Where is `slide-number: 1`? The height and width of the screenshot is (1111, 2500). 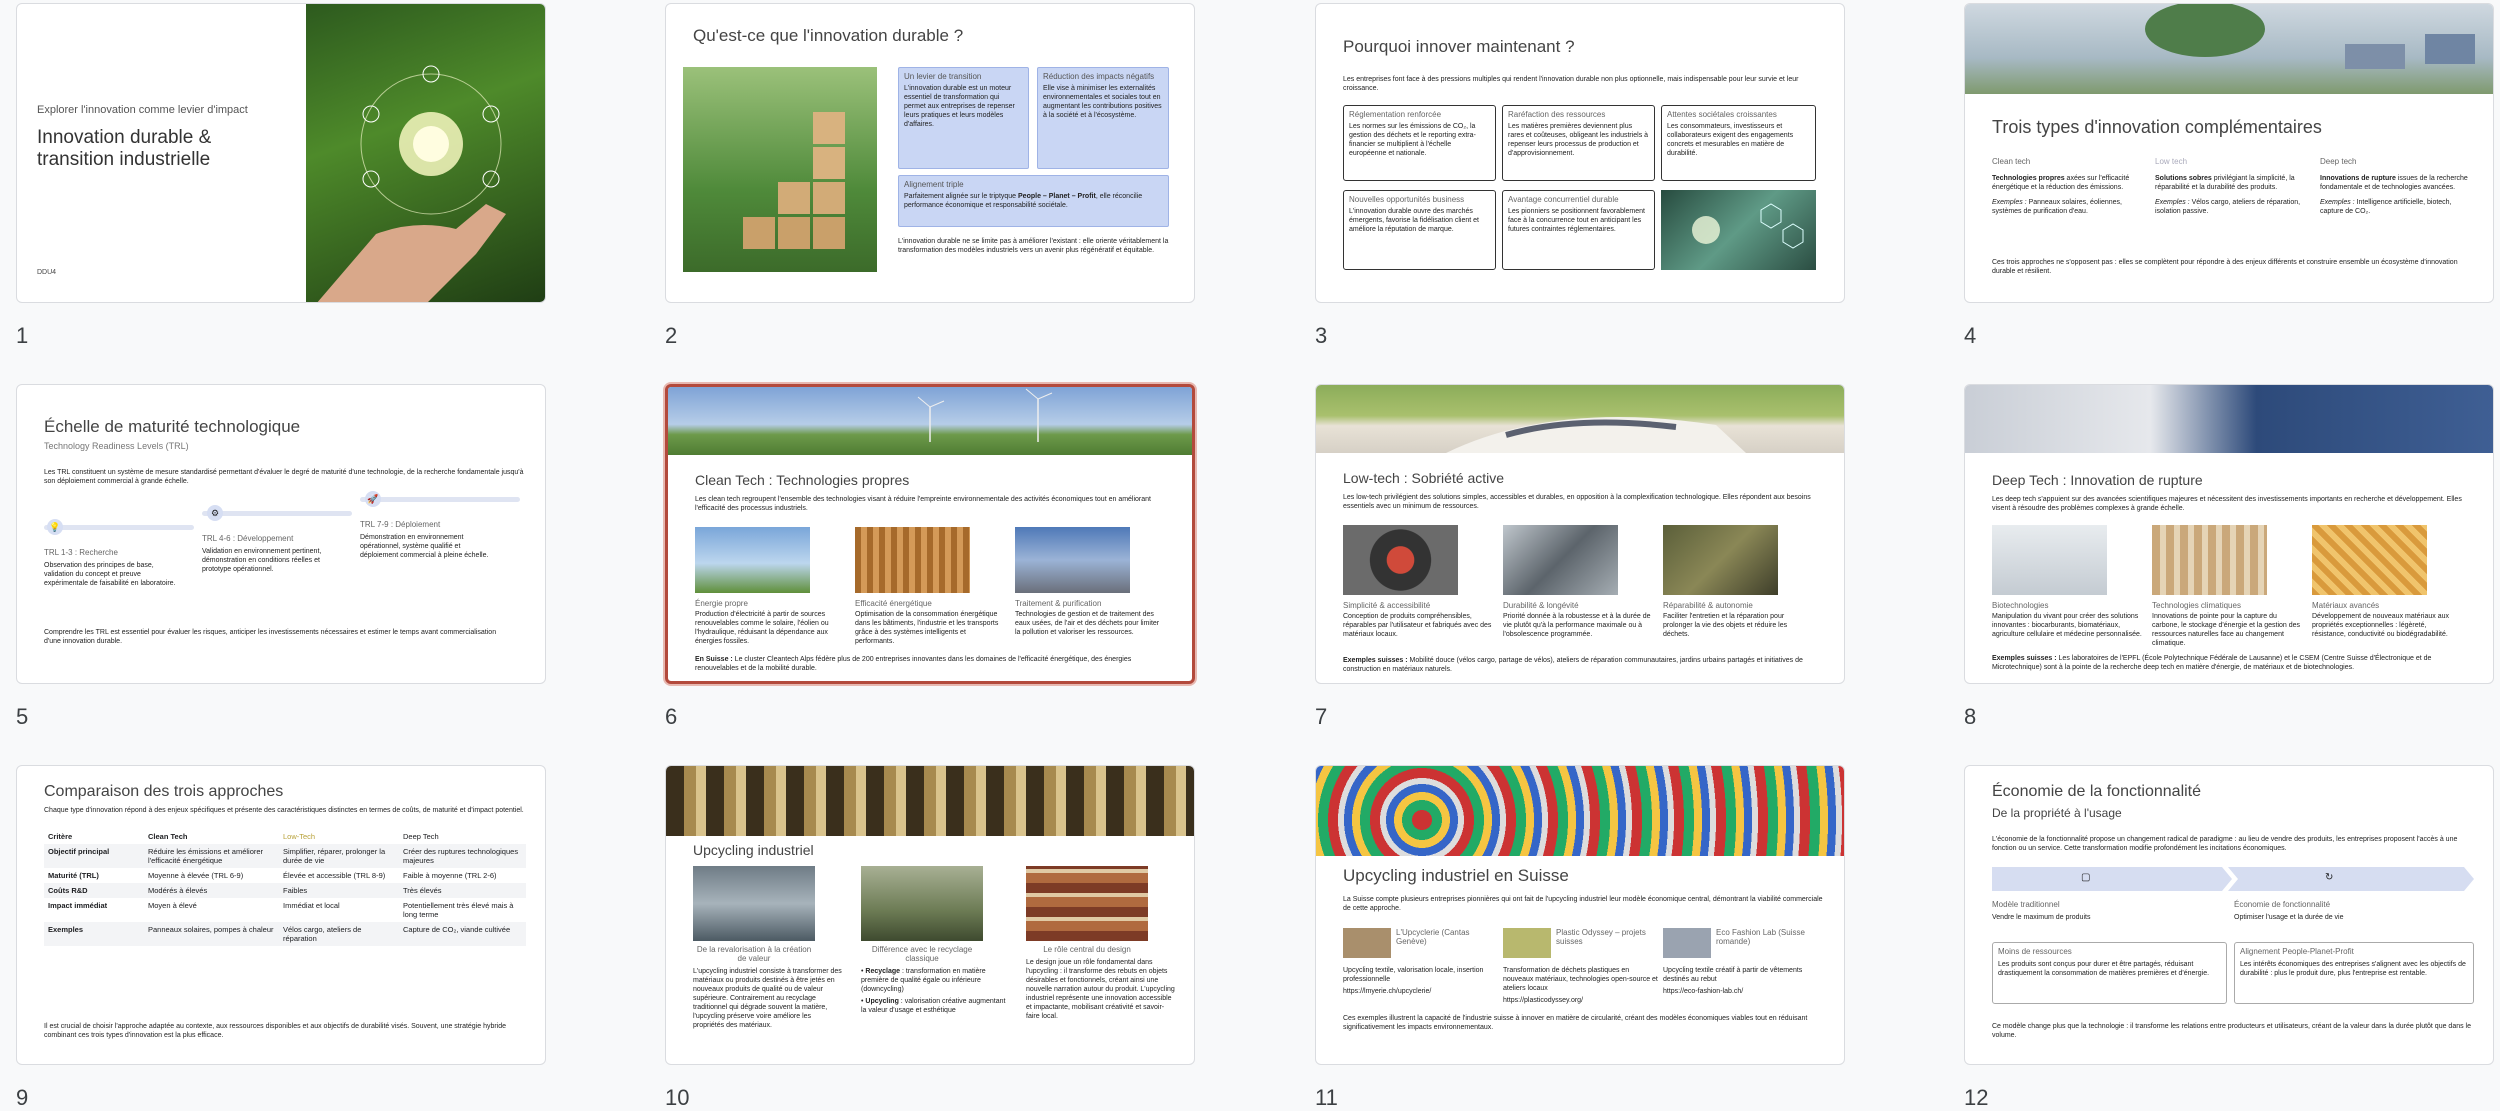 slide-number: 1 is located at coordinates (22, 335).